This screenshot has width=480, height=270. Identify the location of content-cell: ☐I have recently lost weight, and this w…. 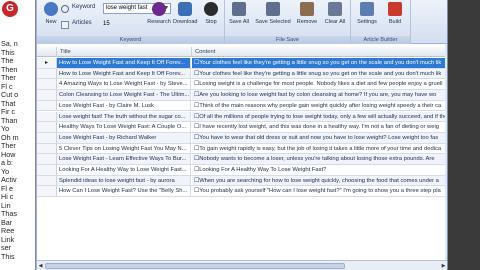
(318, 127).